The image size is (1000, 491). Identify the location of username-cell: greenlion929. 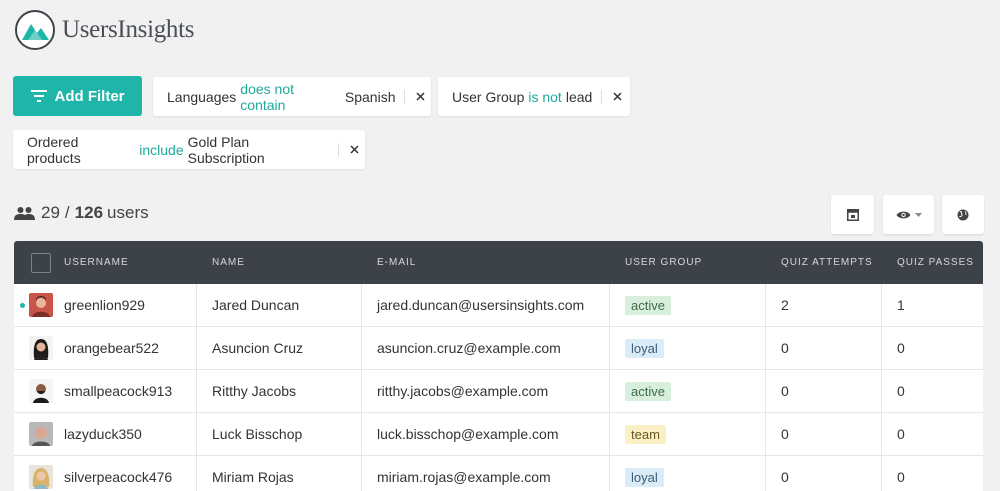
(105, 305).